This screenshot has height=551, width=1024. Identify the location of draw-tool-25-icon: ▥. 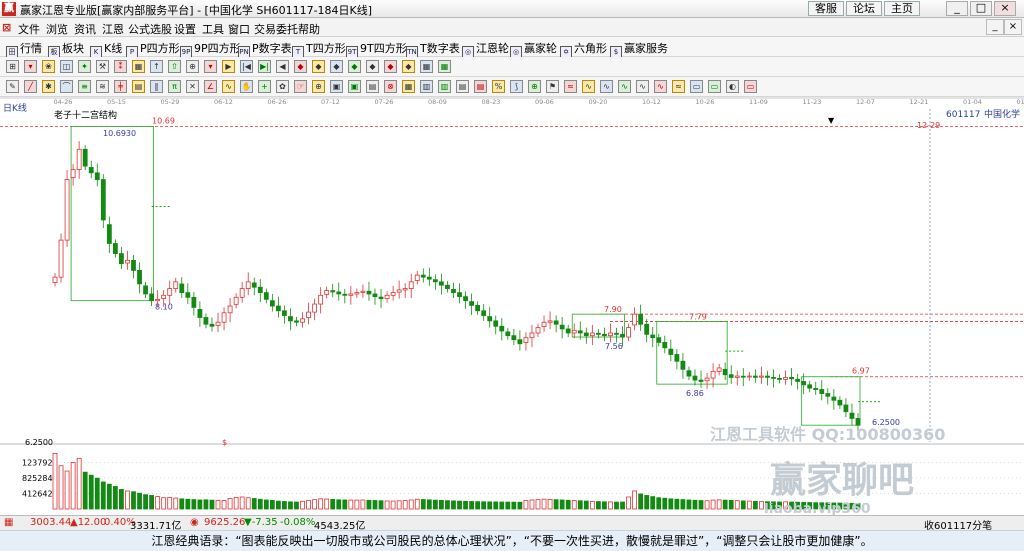
(444, 86).